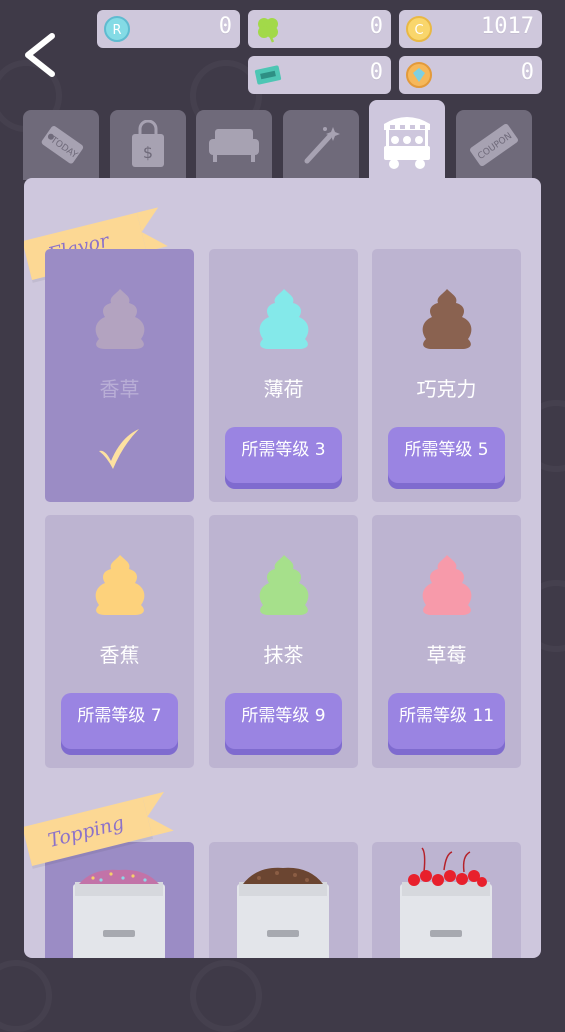 This screenshot has height=1032, width=565. Describe the element at coordinates (168, 29) in the screenshot. I see `r-coin-counter: R 0` at that location.